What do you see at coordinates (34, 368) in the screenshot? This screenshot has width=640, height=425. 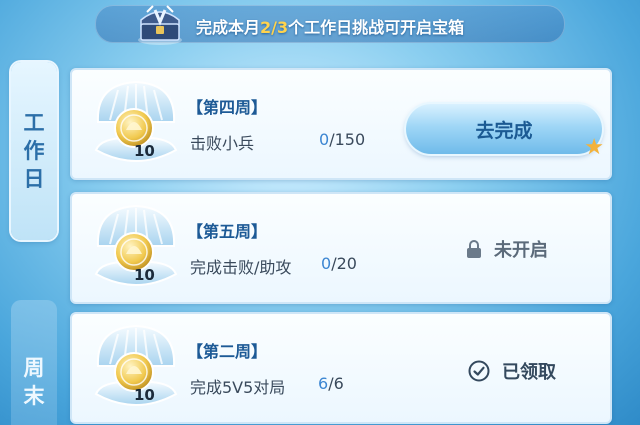 I see `tab-weekend-char: 周` at bounding box center [34, 368].